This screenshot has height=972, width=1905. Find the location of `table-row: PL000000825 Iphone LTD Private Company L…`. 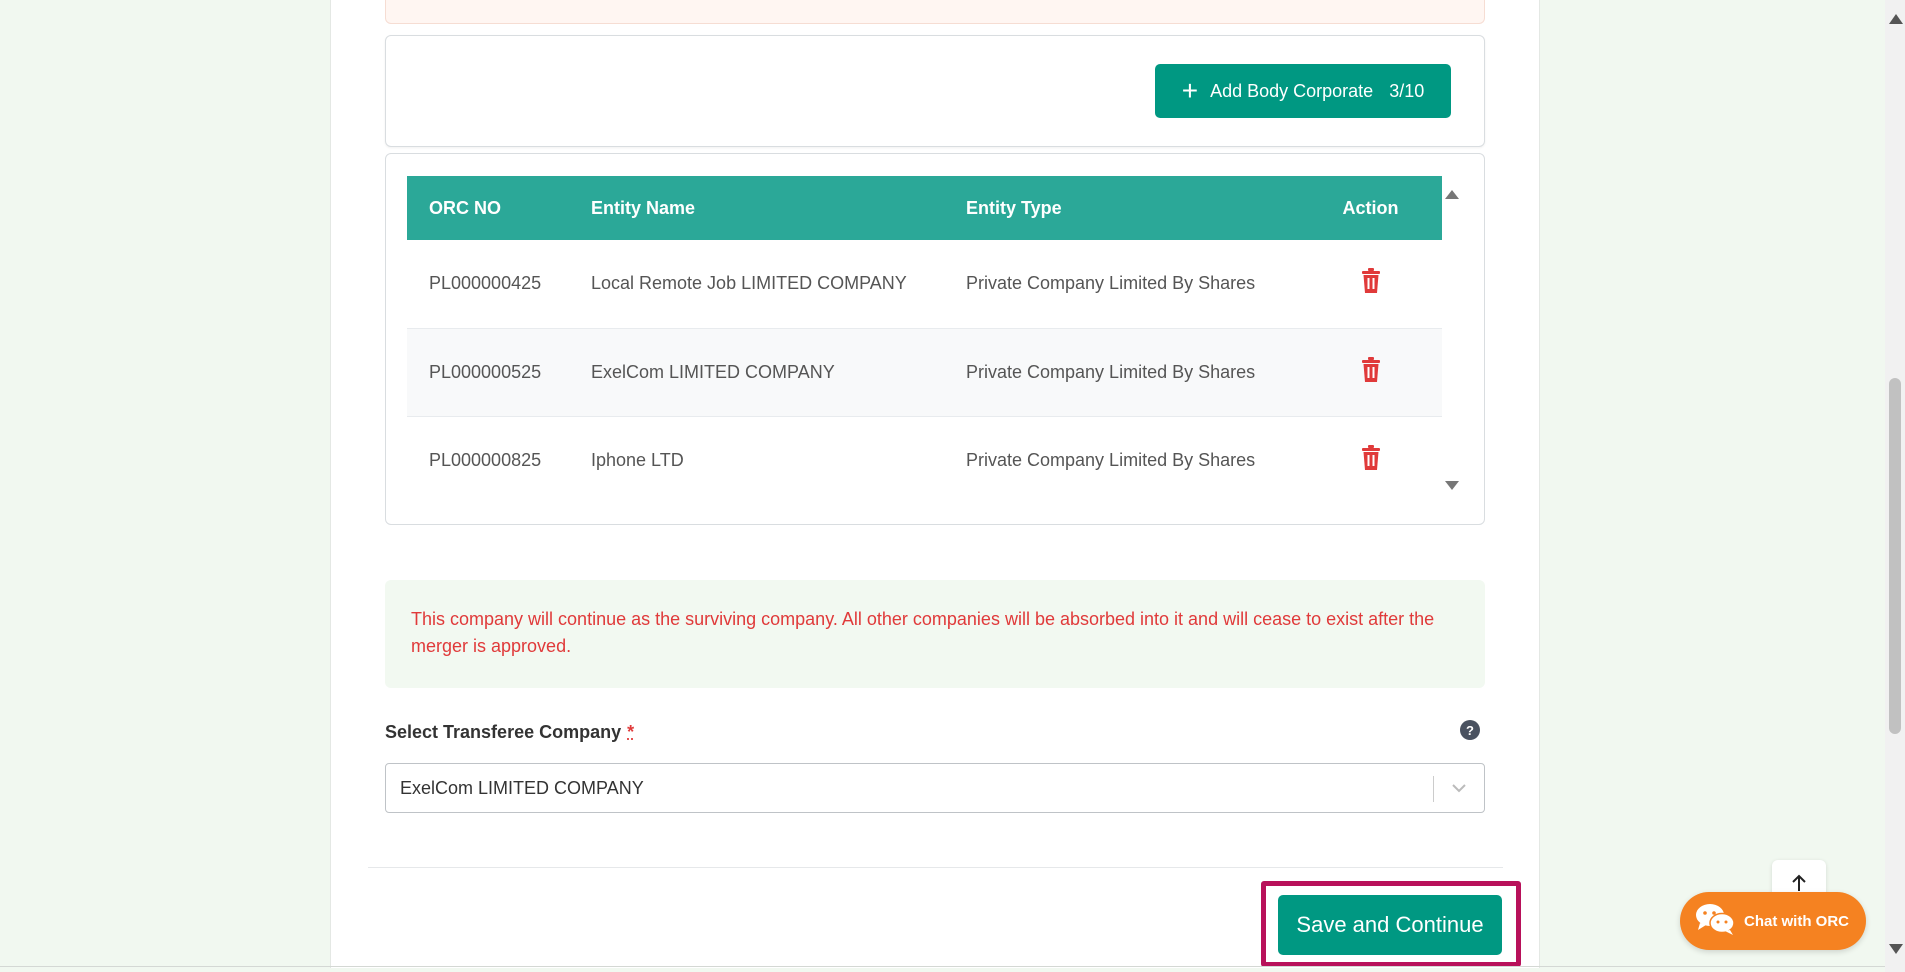

table-row: PL000000825 Iphone LTD Private Company L… is located at coordinates (924, 460).